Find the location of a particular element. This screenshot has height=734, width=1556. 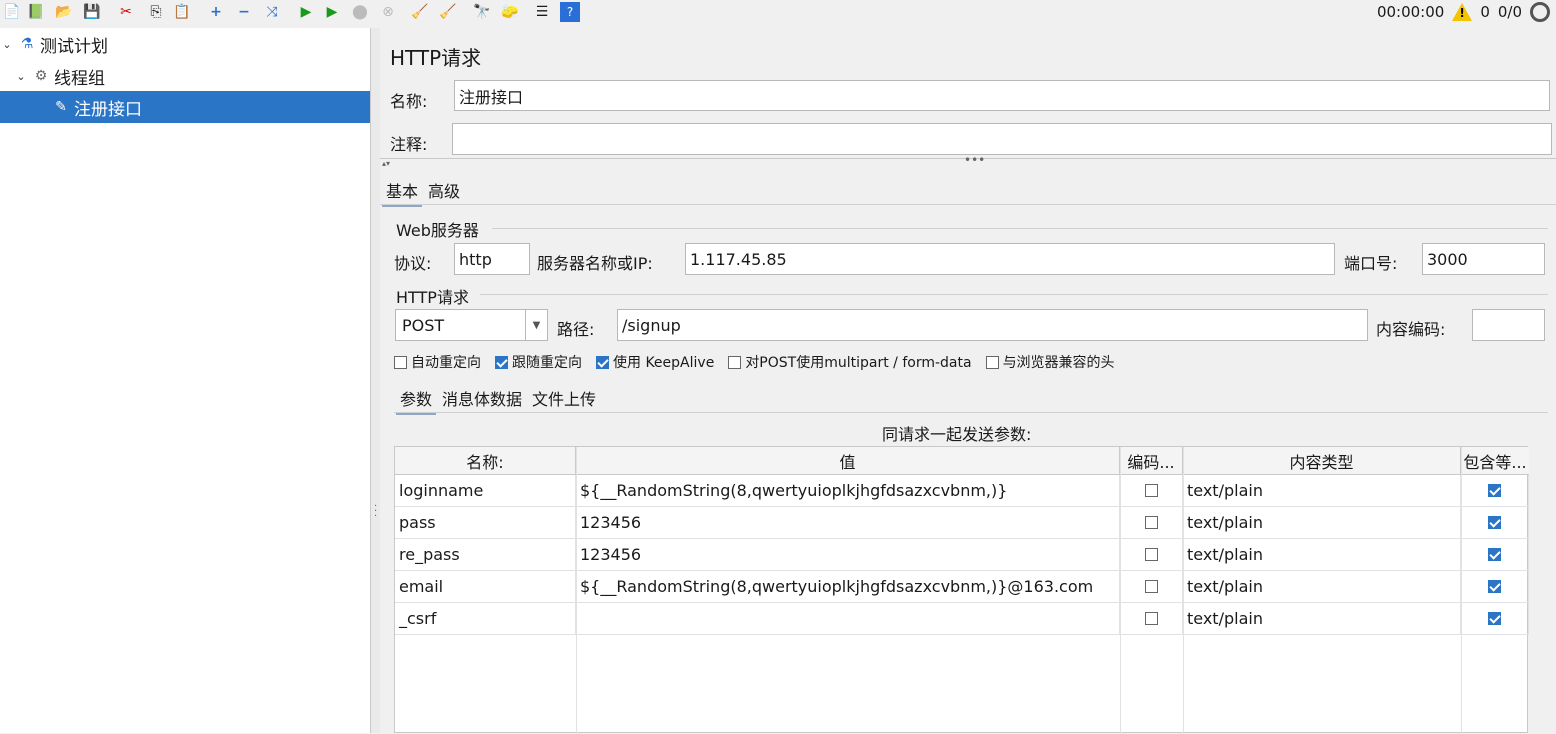

collapse-icon: − is located at coordinates (244, 12).